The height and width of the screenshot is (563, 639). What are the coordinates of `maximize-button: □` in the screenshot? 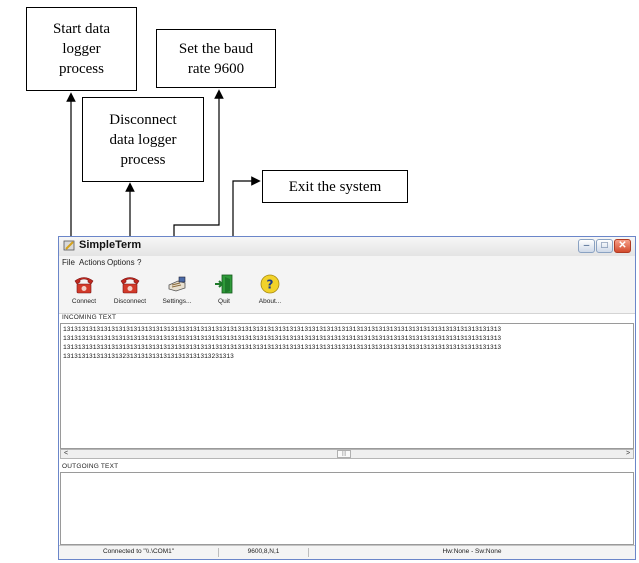 It's located at (604, 246).